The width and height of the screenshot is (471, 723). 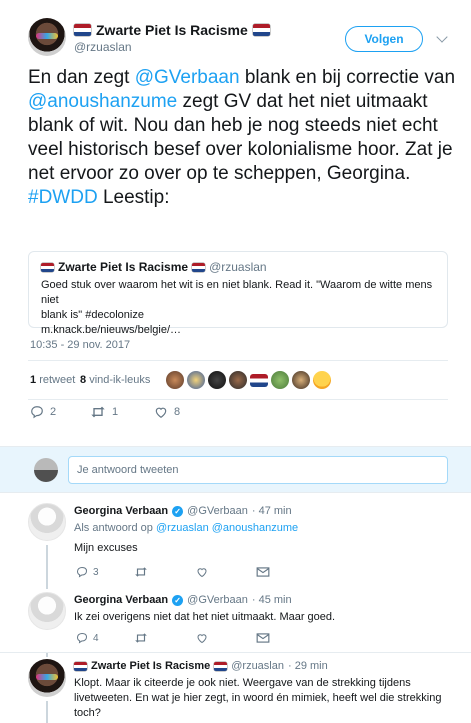 What do you see at coordinates (113, 528) in the screenshot?
I see `reply-to-prefix: Als antwoord op` at bounding box center [113, 528].